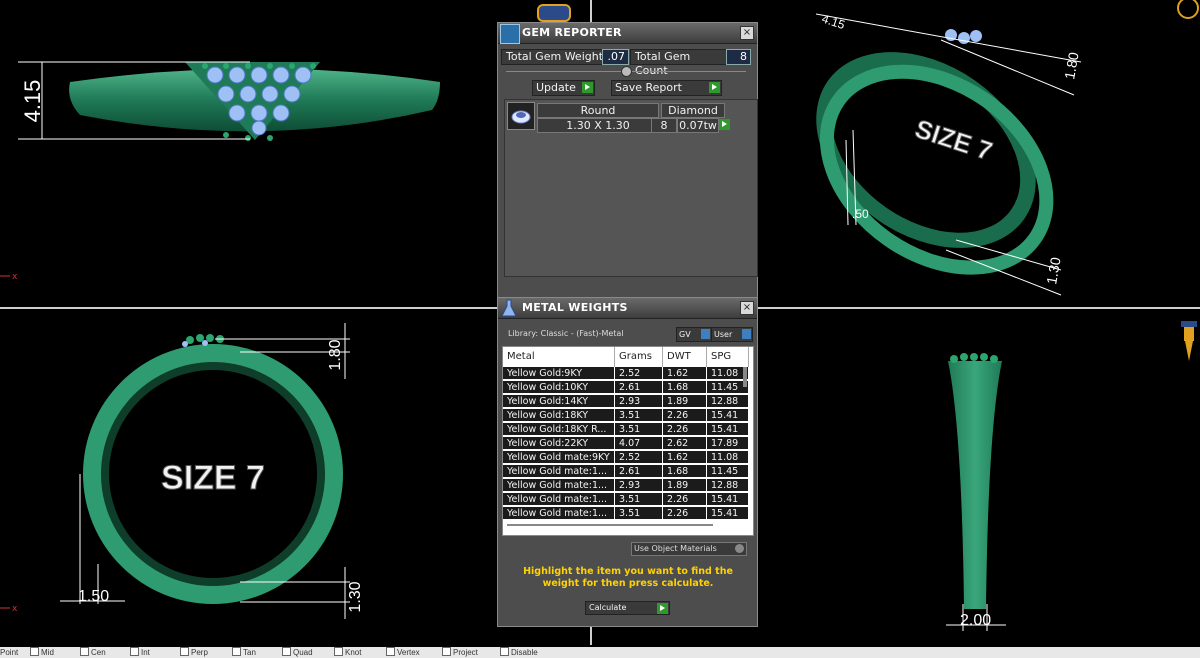  I want to click on table-row: Yellow Gold mate:1... 2.93 1.89 12.88, so click(626, 485).